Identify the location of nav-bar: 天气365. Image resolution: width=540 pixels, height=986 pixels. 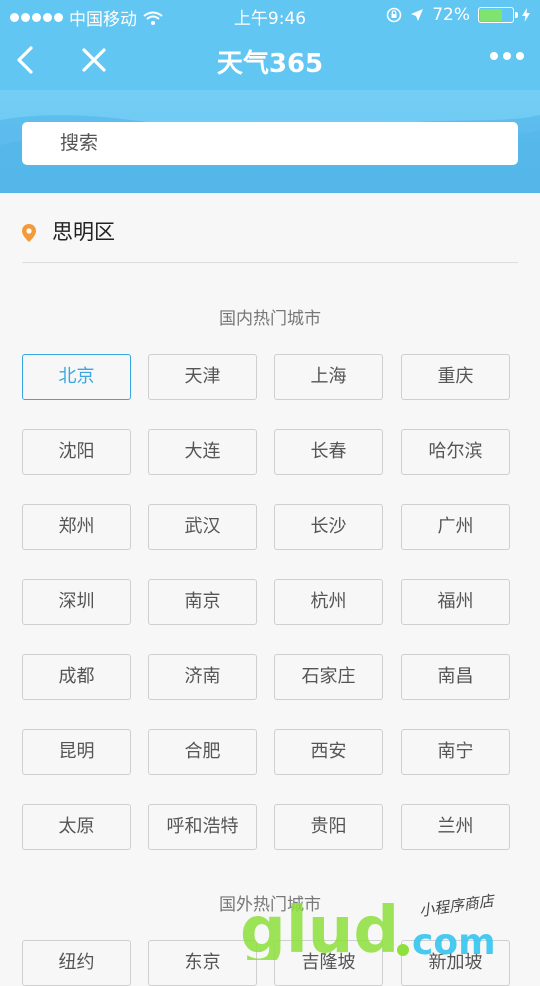
(270, 60).